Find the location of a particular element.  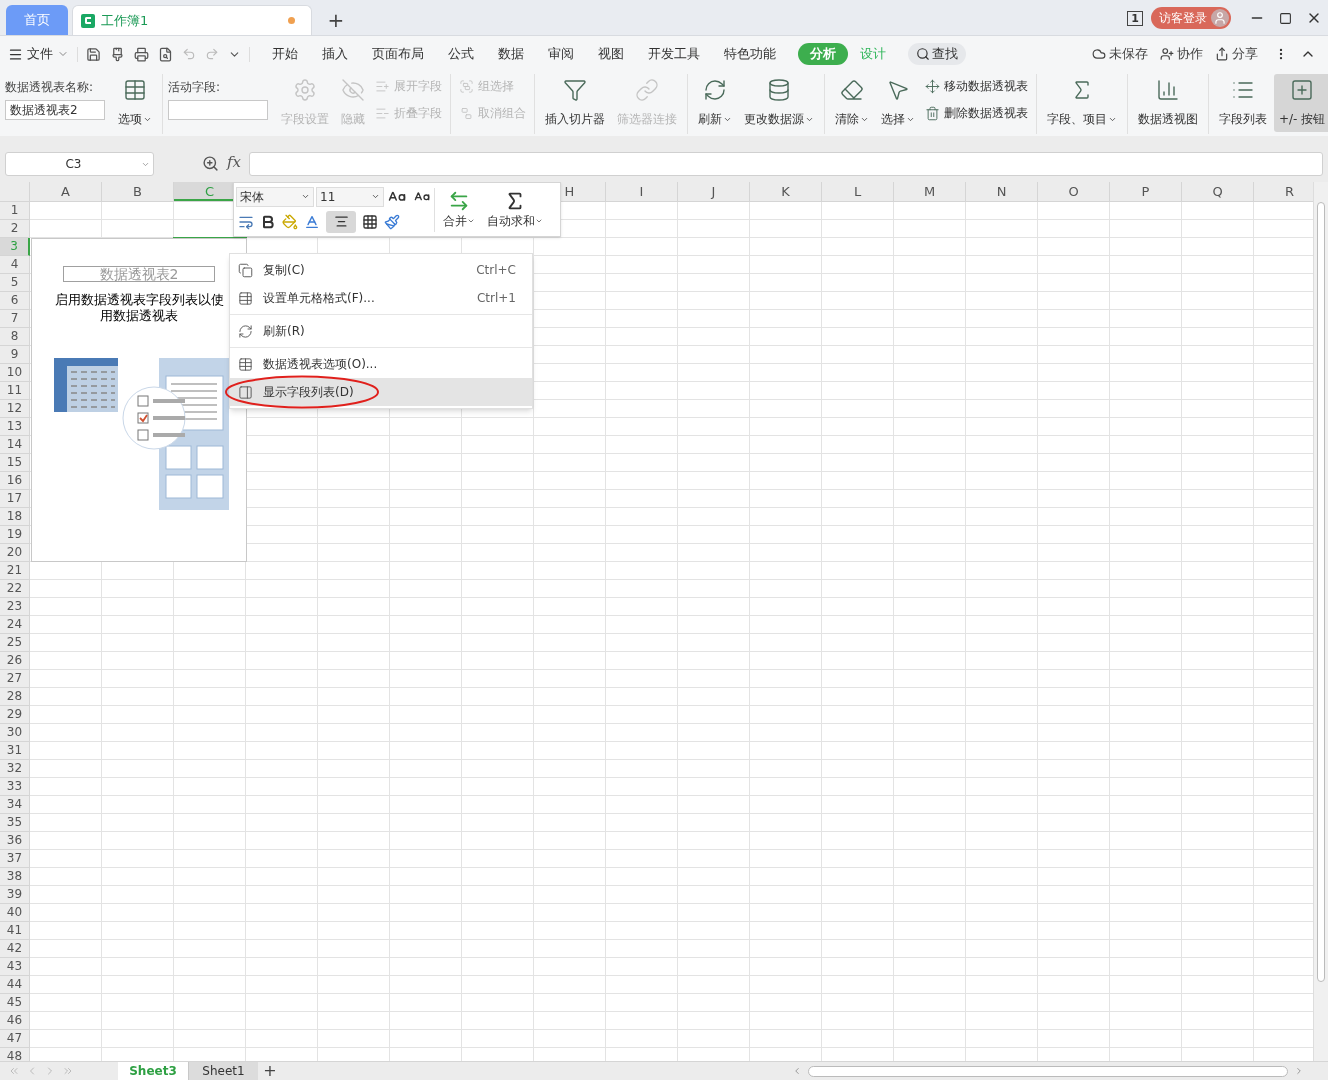

window-count-icon: 1 is located at coordinates (1135, 18).